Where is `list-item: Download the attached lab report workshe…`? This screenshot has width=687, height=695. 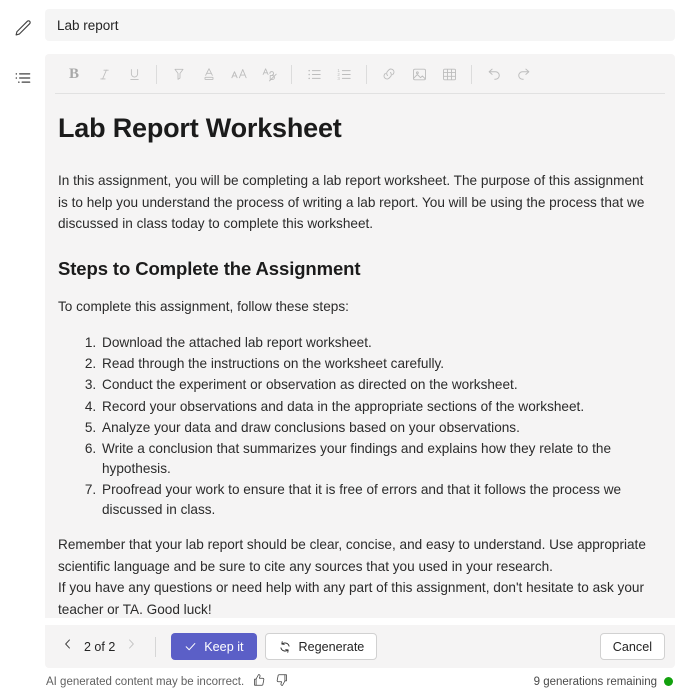
list-item: Download the attached lab report workshe… is located at coordinates (377, 343).